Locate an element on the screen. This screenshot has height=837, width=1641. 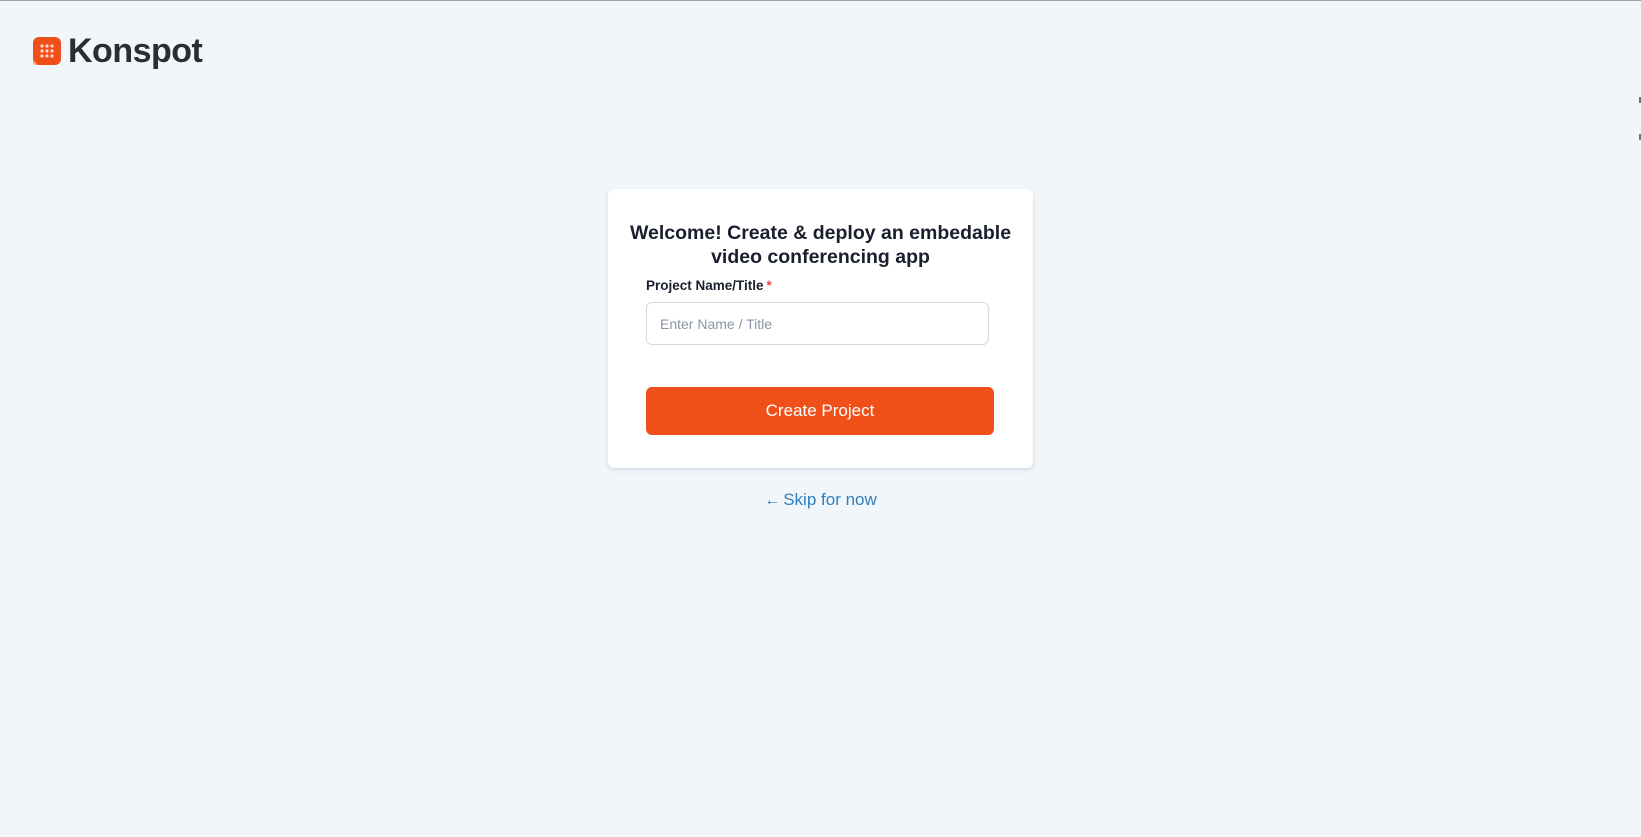
brand-logo: Konspot is located at coordinates (117, 51).